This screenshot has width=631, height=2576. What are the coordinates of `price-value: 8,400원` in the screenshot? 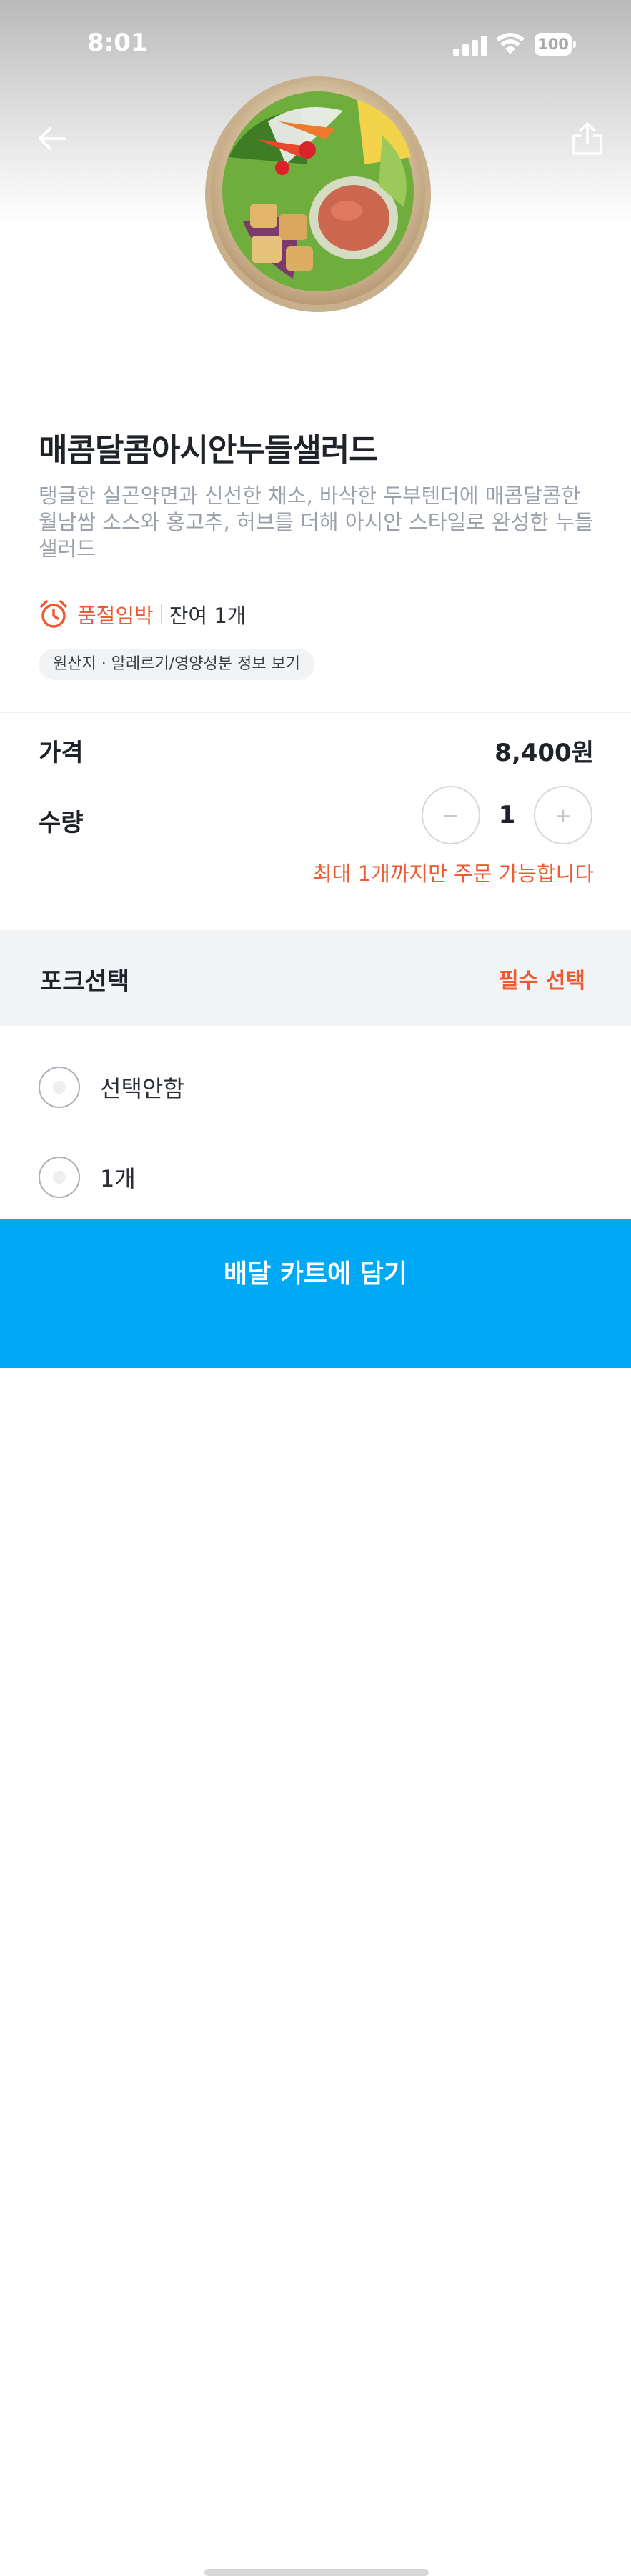 It's located at (544, 753).